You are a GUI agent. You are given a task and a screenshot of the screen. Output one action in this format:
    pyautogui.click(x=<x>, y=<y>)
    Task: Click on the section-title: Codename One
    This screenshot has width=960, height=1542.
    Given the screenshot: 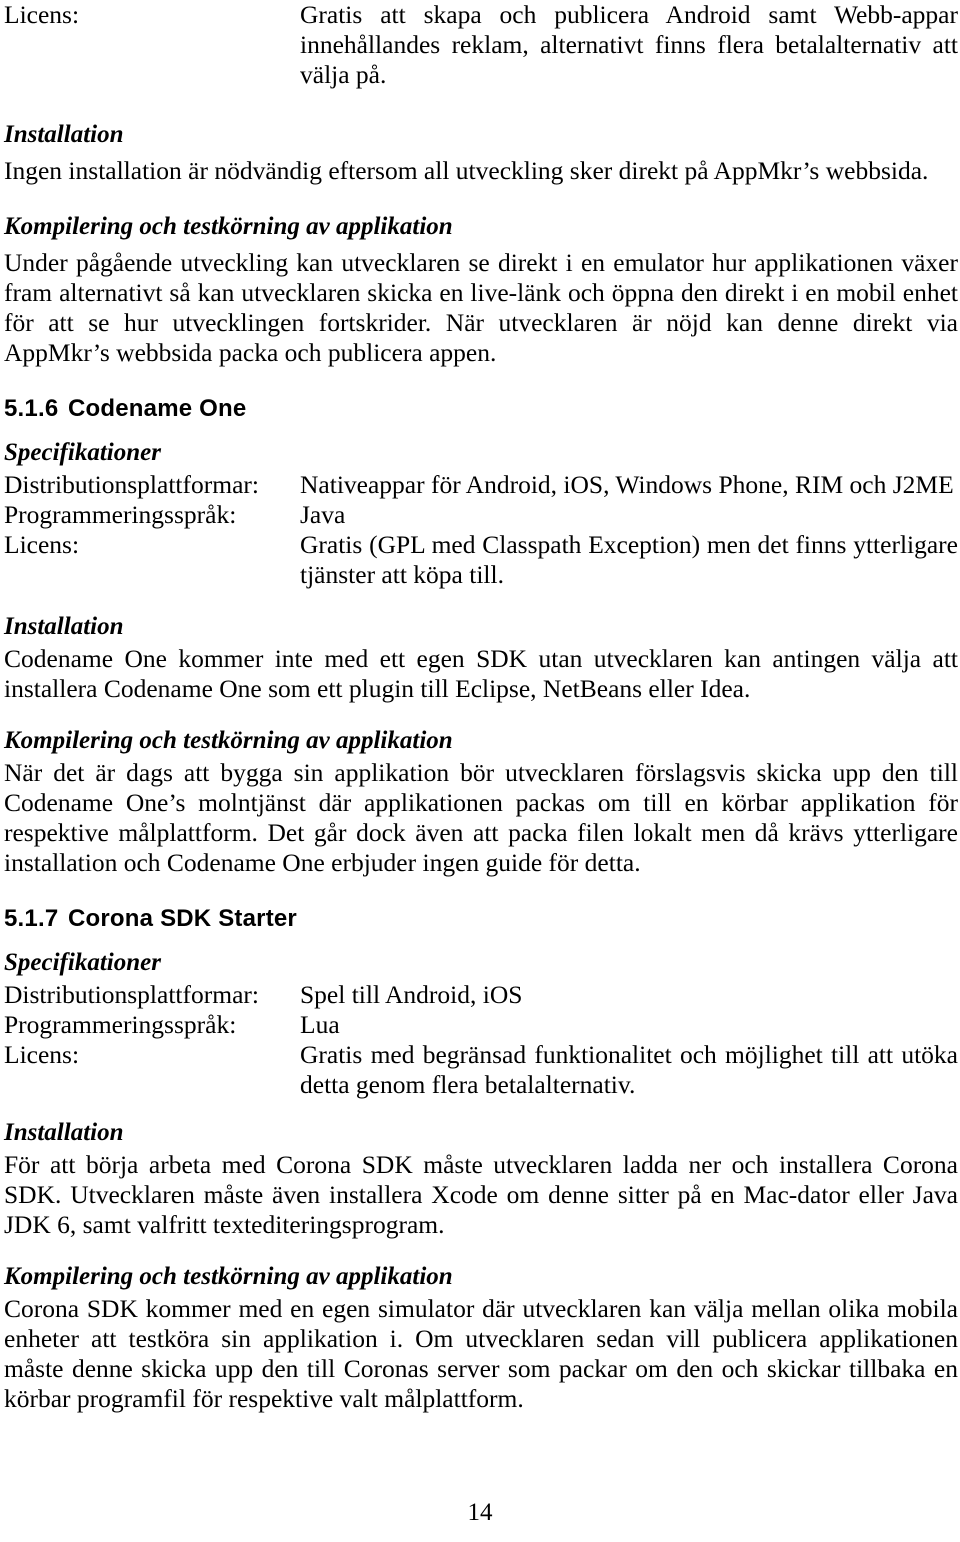 What is the action you would take?
    pyautogui.click(x=157, y=408)
    